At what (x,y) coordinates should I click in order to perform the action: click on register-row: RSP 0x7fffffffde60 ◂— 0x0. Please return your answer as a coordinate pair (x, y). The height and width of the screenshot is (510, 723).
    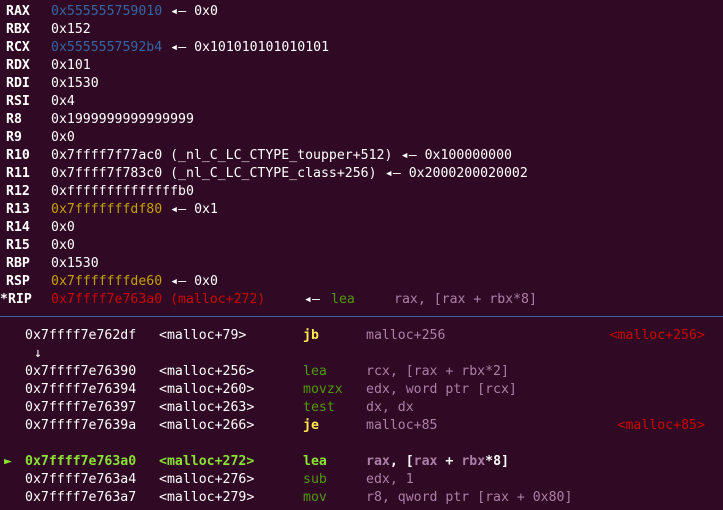
    Looking at the image, I should click on (361, 282).